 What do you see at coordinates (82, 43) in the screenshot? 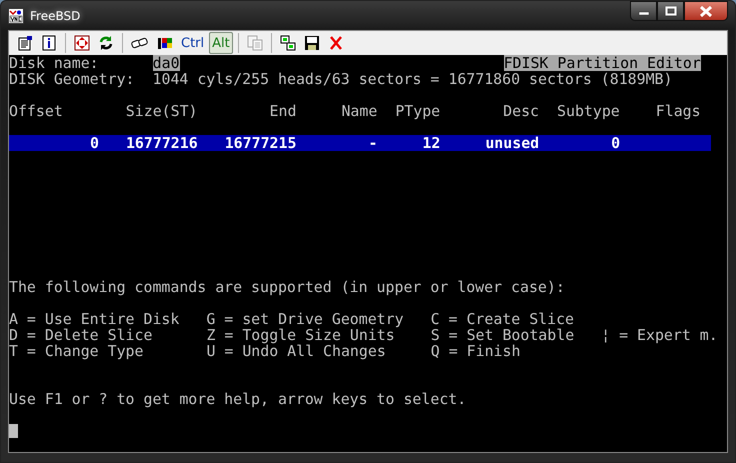
I see `fullscreen-icon` at bounding box center [82, 43].